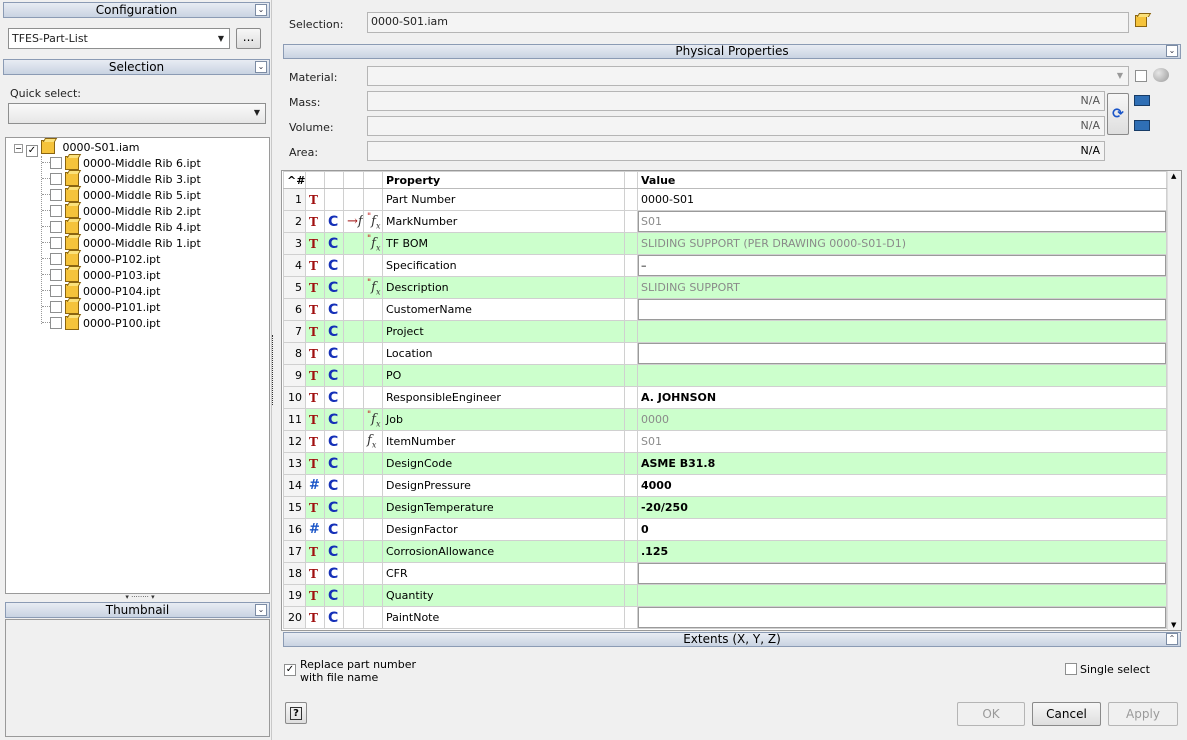 The image size is (1187, 740). I want to click on grid-row: 9 T C PO, so click(725, 375).